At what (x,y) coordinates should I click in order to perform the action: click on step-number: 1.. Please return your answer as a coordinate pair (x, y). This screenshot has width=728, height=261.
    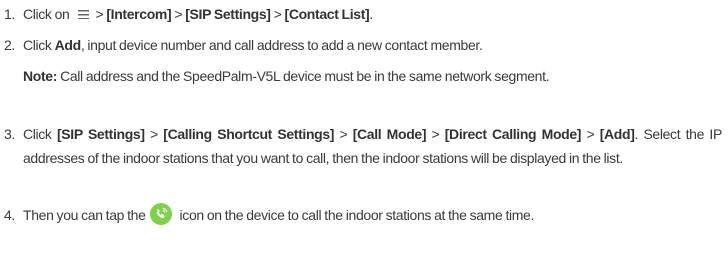
    Looking at the image, I should click on (9, 14).